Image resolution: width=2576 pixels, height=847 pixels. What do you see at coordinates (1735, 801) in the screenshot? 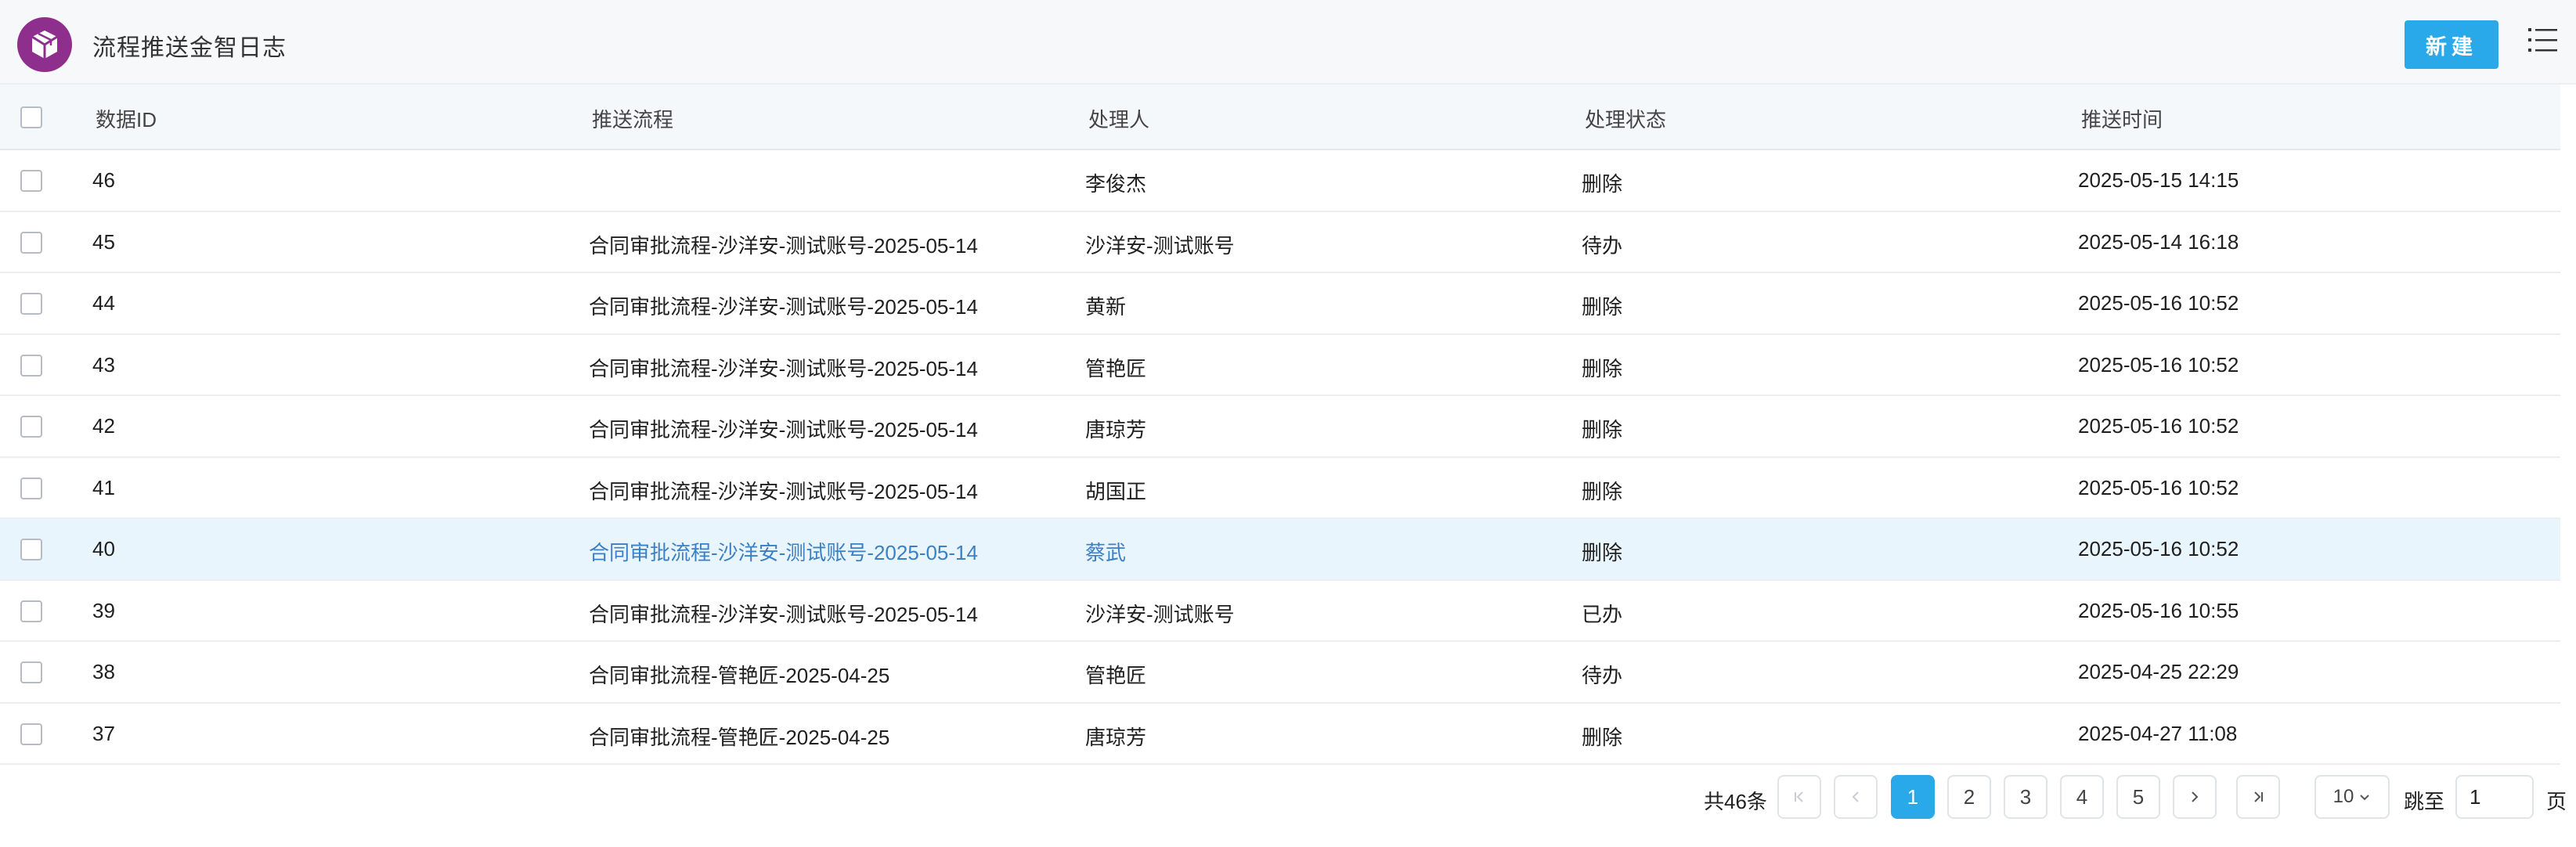
I see `total-count: 共46条` at bounding box center [1735, 801].